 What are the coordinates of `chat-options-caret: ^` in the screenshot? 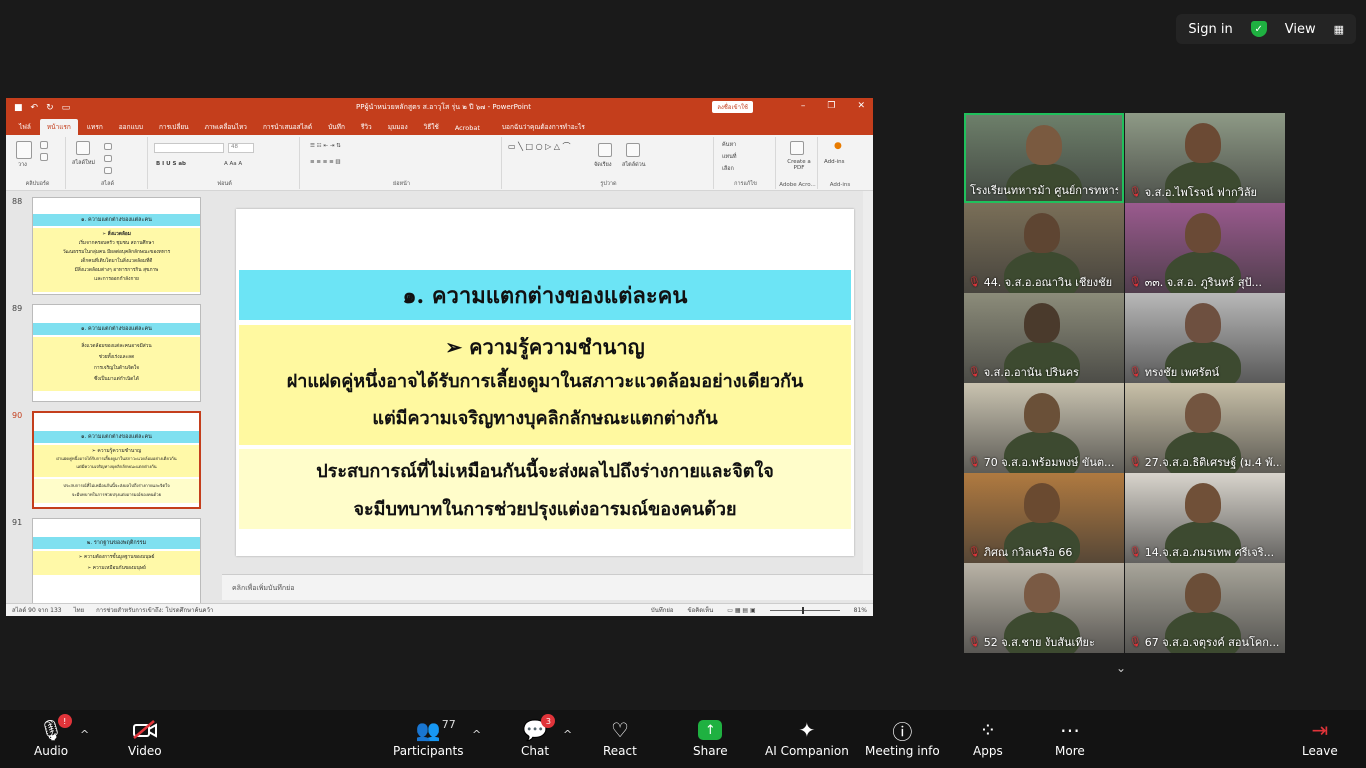 It's located at (567, 734).